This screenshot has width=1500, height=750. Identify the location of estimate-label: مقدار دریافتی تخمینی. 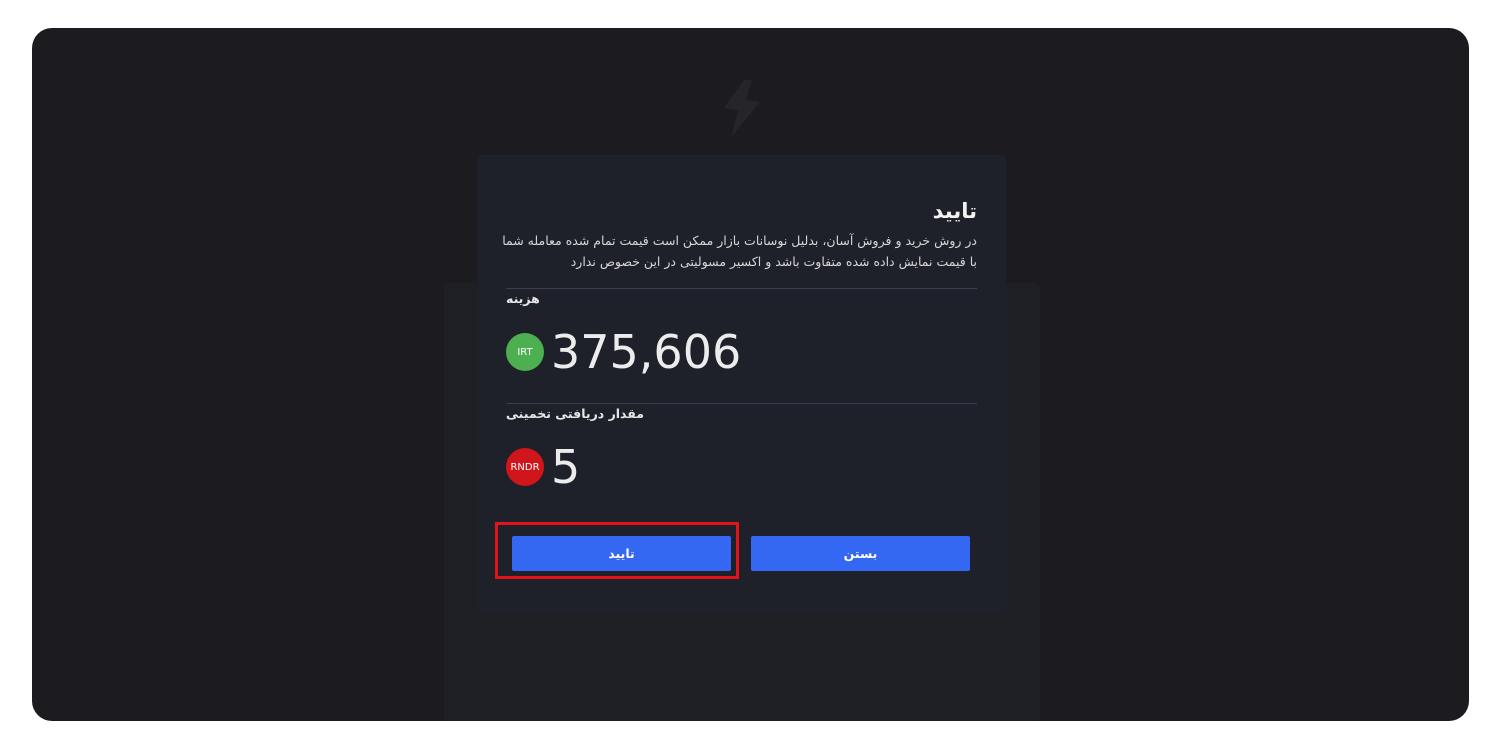
(575, 413).